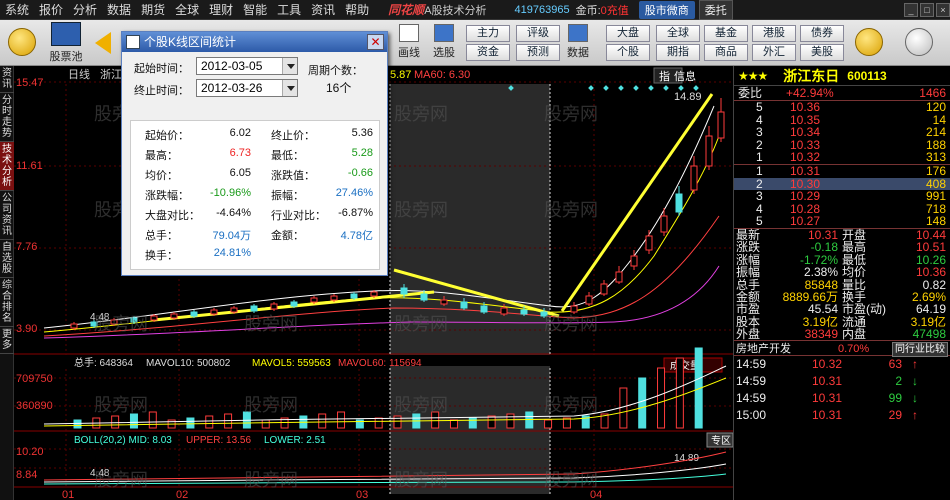  Describe the element at coordinates (842, 209) in the screenshot. I see `buy-level-row: 4 10.28 718` at that location.